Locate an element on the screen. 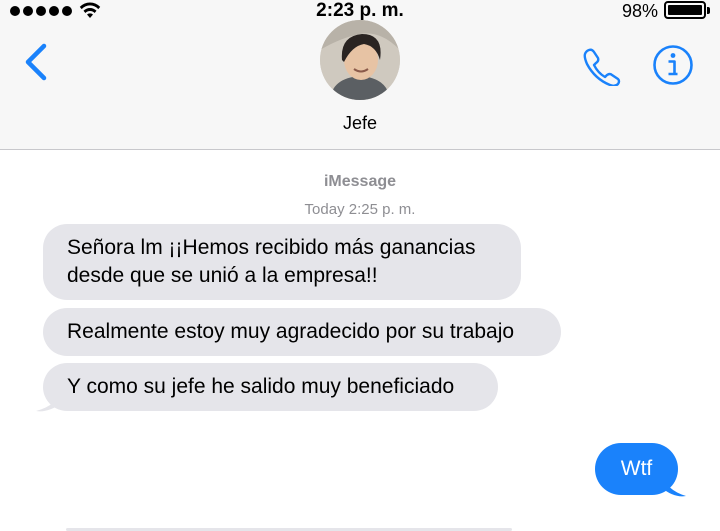 Image resolution: width=720 pixels, height=531 pixels. battery-icon is located at coordinates (687, 10).